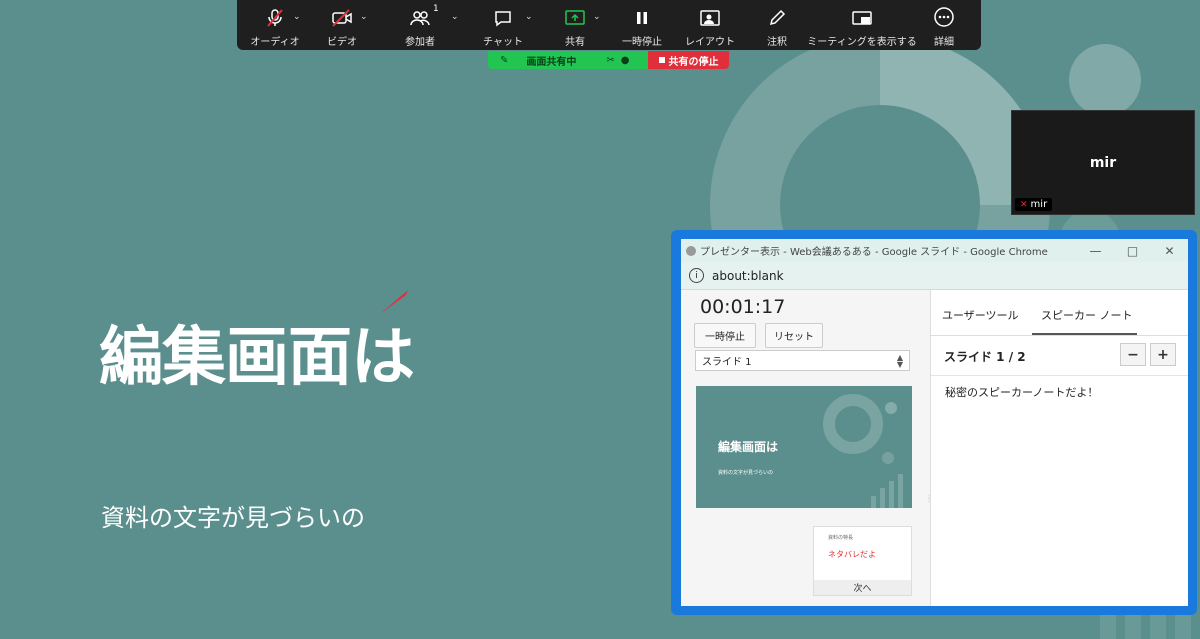 The image size is (1200, 639). Describe the element at coordinates (297, 17) in the screenshot. I see `audio-options-chevron-icon: ⌄` at that location.